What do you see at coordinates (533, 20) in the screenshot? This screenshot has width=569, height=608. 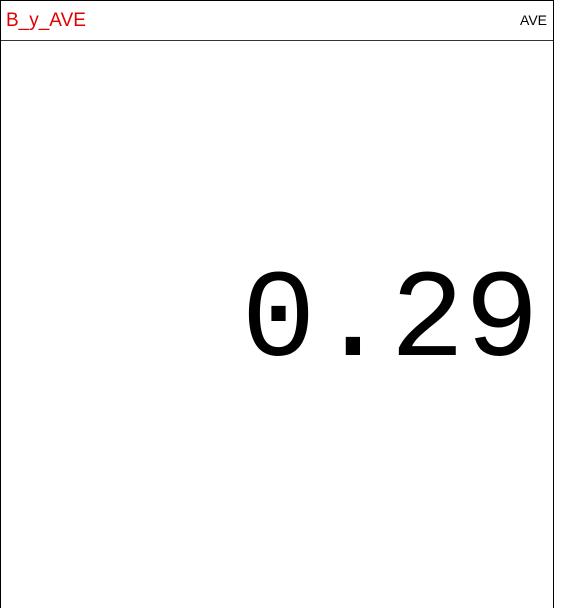 I see `mode-label: AVE` at bounding box center [533, 20].